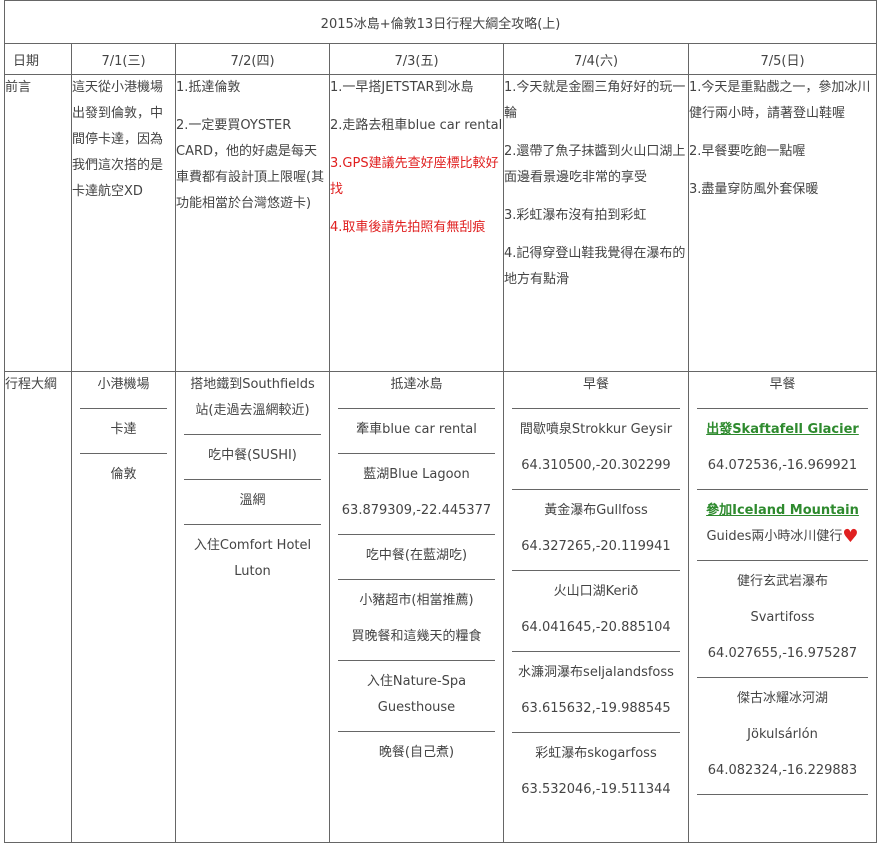  Describe the element at coordinates (38, 59) in the screenshot. I see `date-header: 日期` at that location.